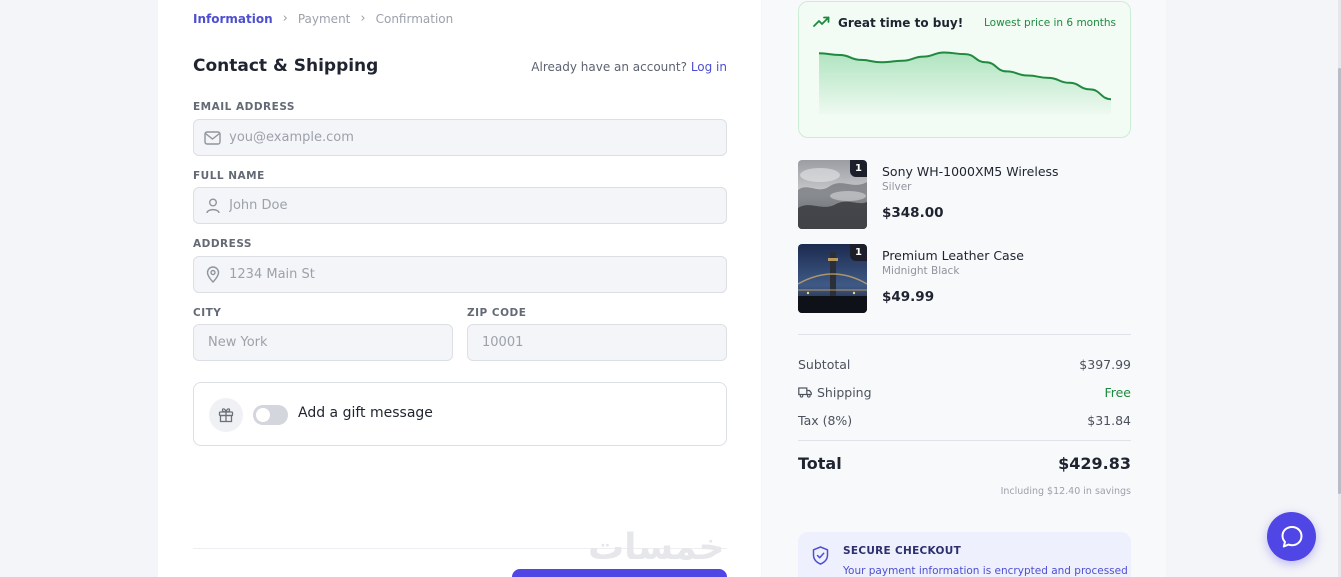 This screenshot has height=577, width=1341. Describe the element at coordinates (477, 205) in the screenshot. I see `full-name-field` at that location.